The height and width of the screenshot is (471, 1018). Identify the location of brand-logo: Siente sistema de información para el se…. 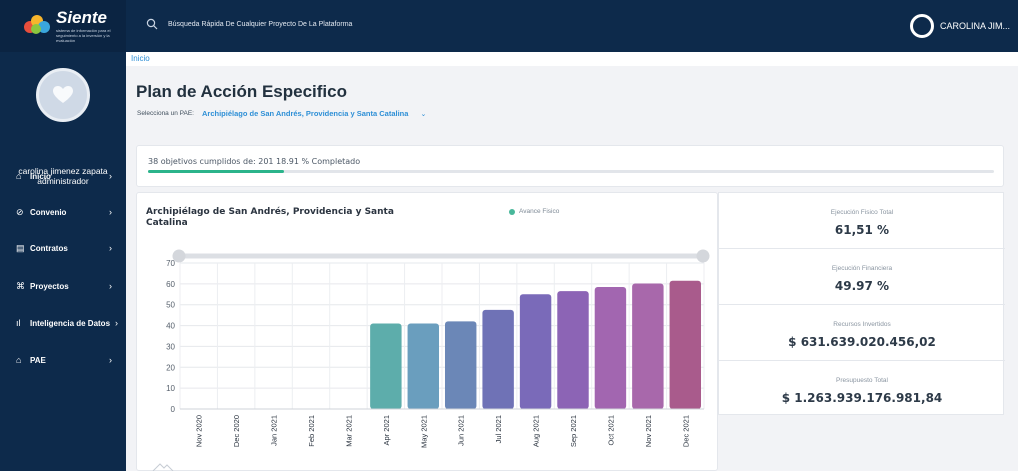
(63, 26).